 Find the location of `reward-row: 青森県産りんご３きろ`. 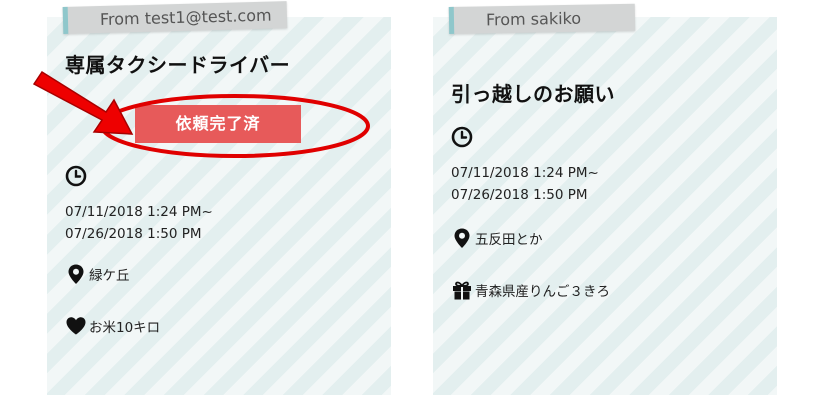

reward-row: 青森県産りんご３きろ is located at coordinates (530, 290).